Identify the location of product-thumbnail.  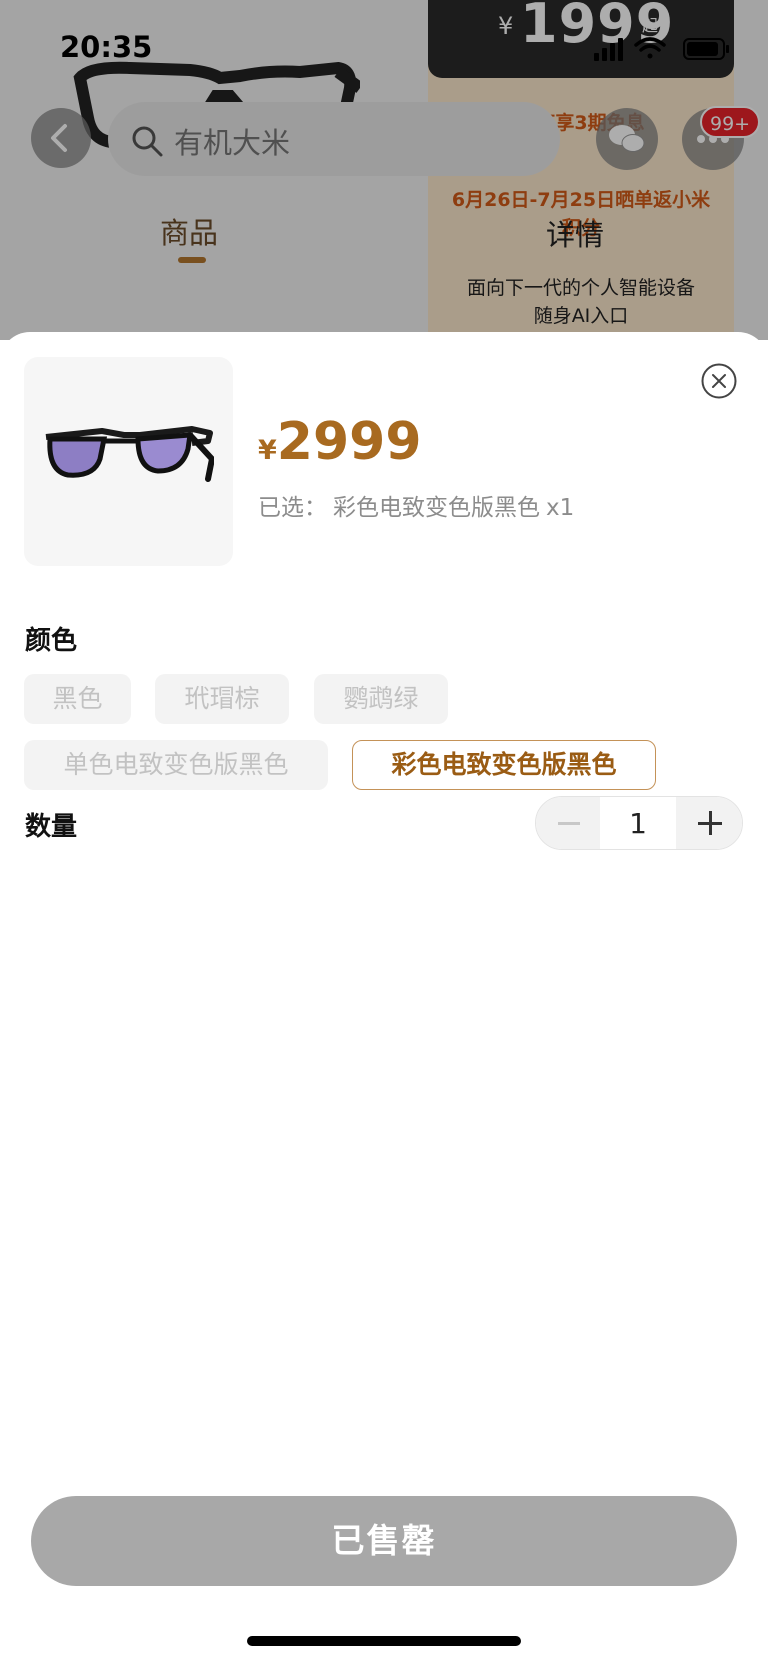
(128, 461).